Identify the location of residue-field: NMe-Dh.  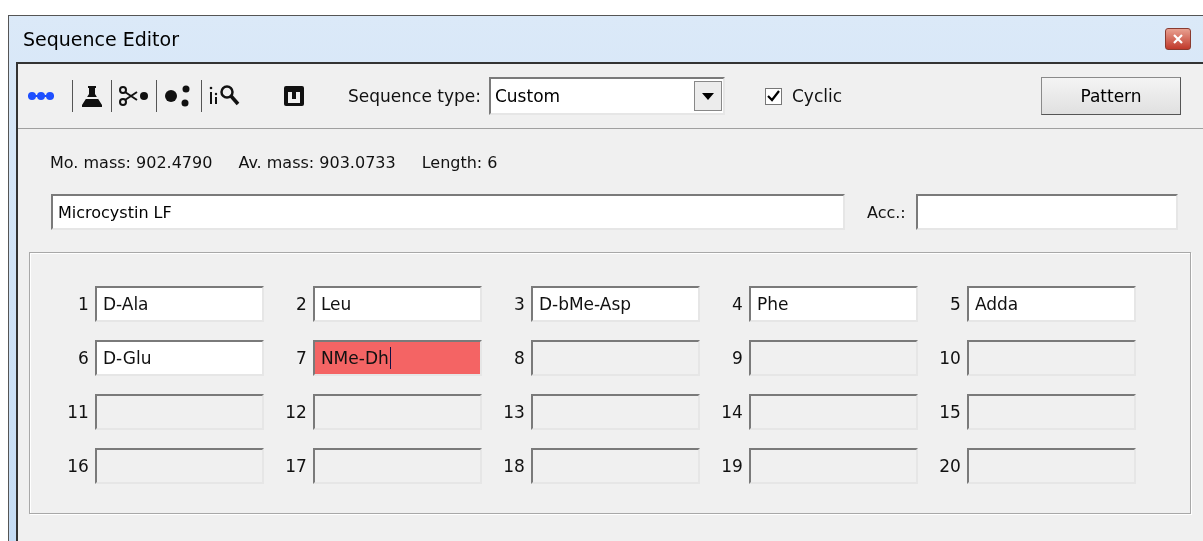
(397, 358).